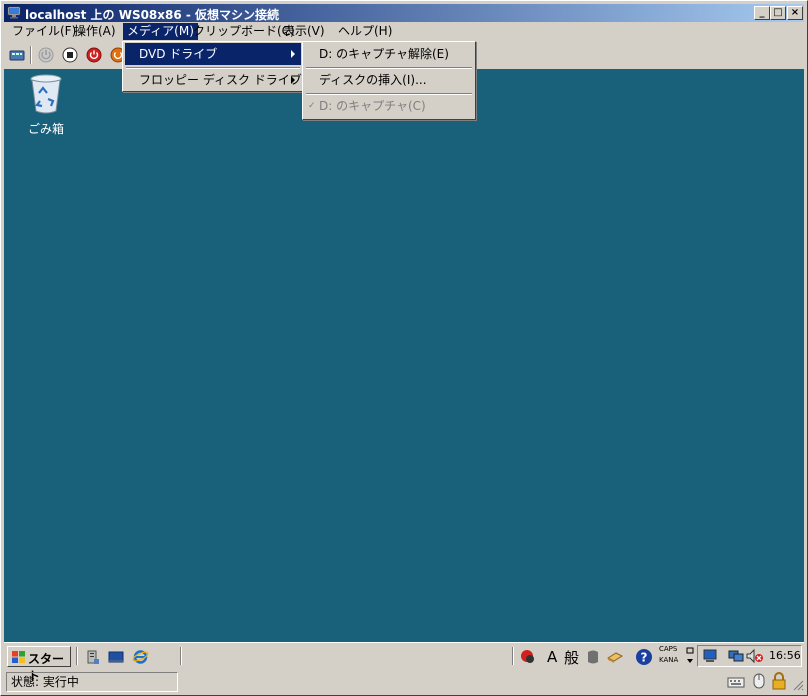  Describe the element at coordinates (615, 657) in the screenshot. I see `ime-dictionary-icon` at that location.